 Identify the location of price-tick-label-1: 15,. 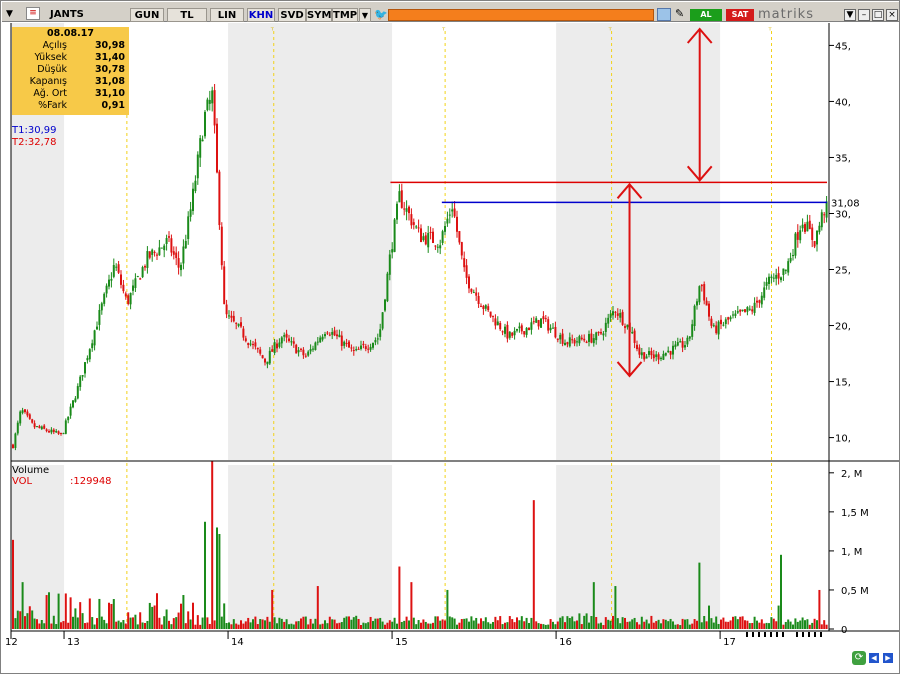
(843, 383).